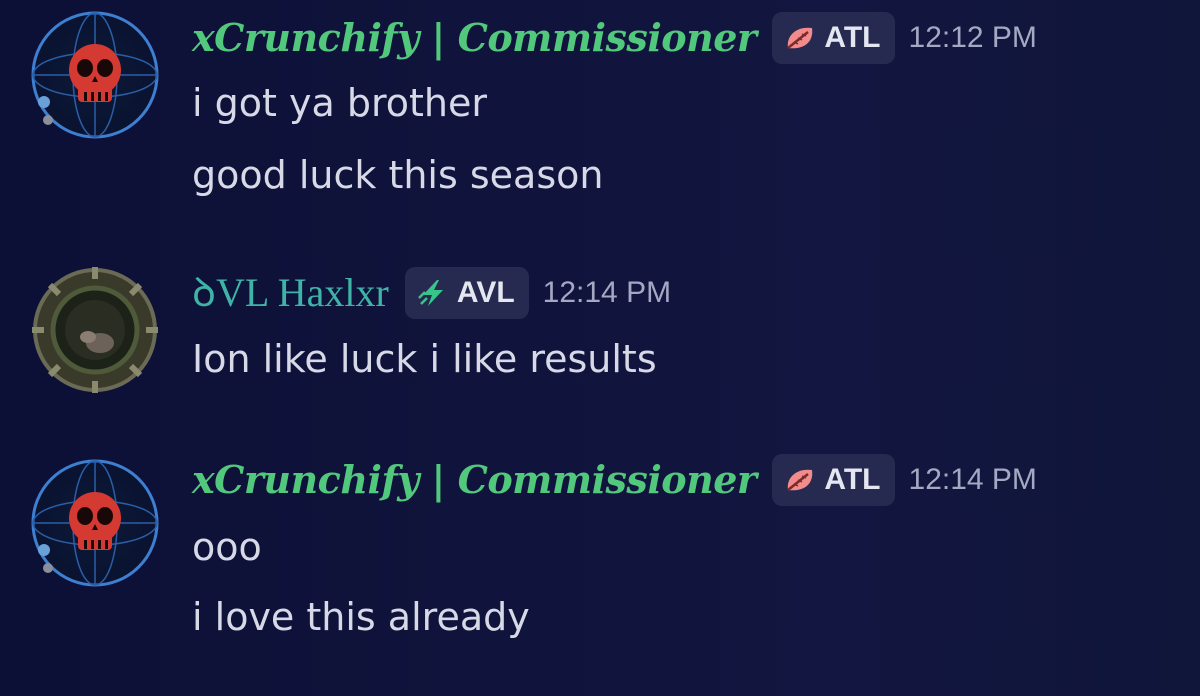  What do you see at coordinates (424, 359) in the screenshot?
I see `message-text: Ion like luck i like results` at bounding box center [424, 359].